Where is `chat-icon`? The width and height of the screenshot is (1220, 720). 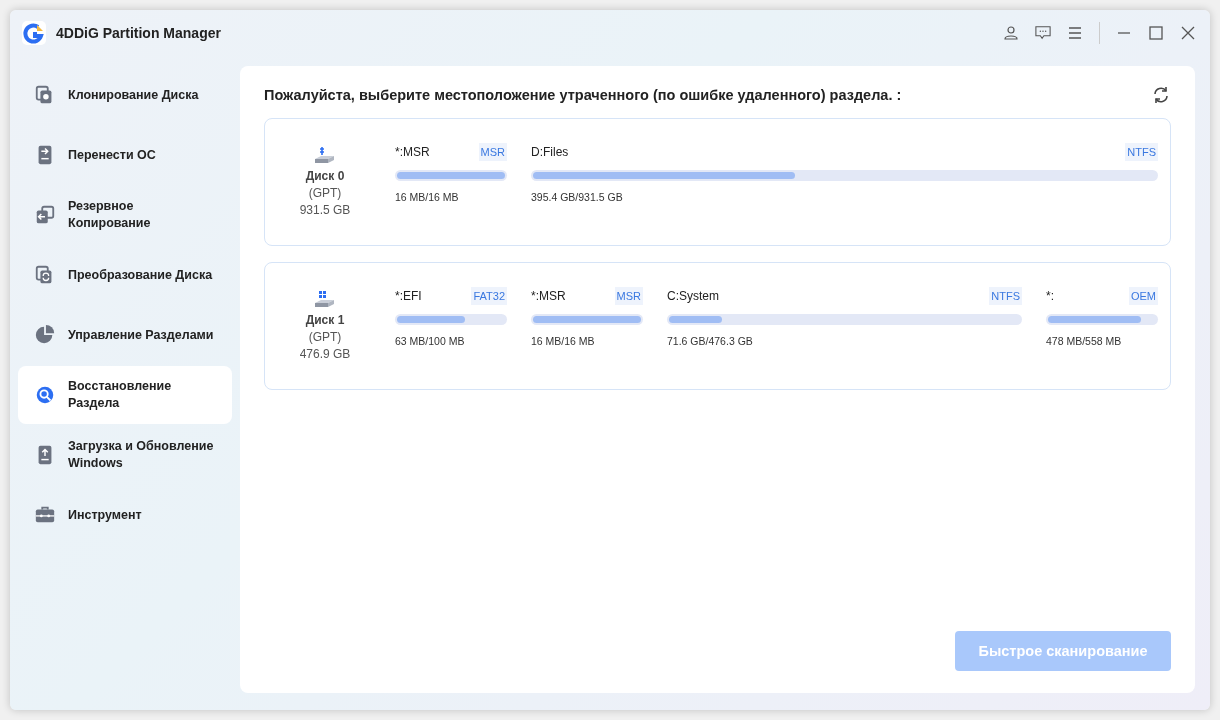
chat-icon is located at coordinates (1043, 33).